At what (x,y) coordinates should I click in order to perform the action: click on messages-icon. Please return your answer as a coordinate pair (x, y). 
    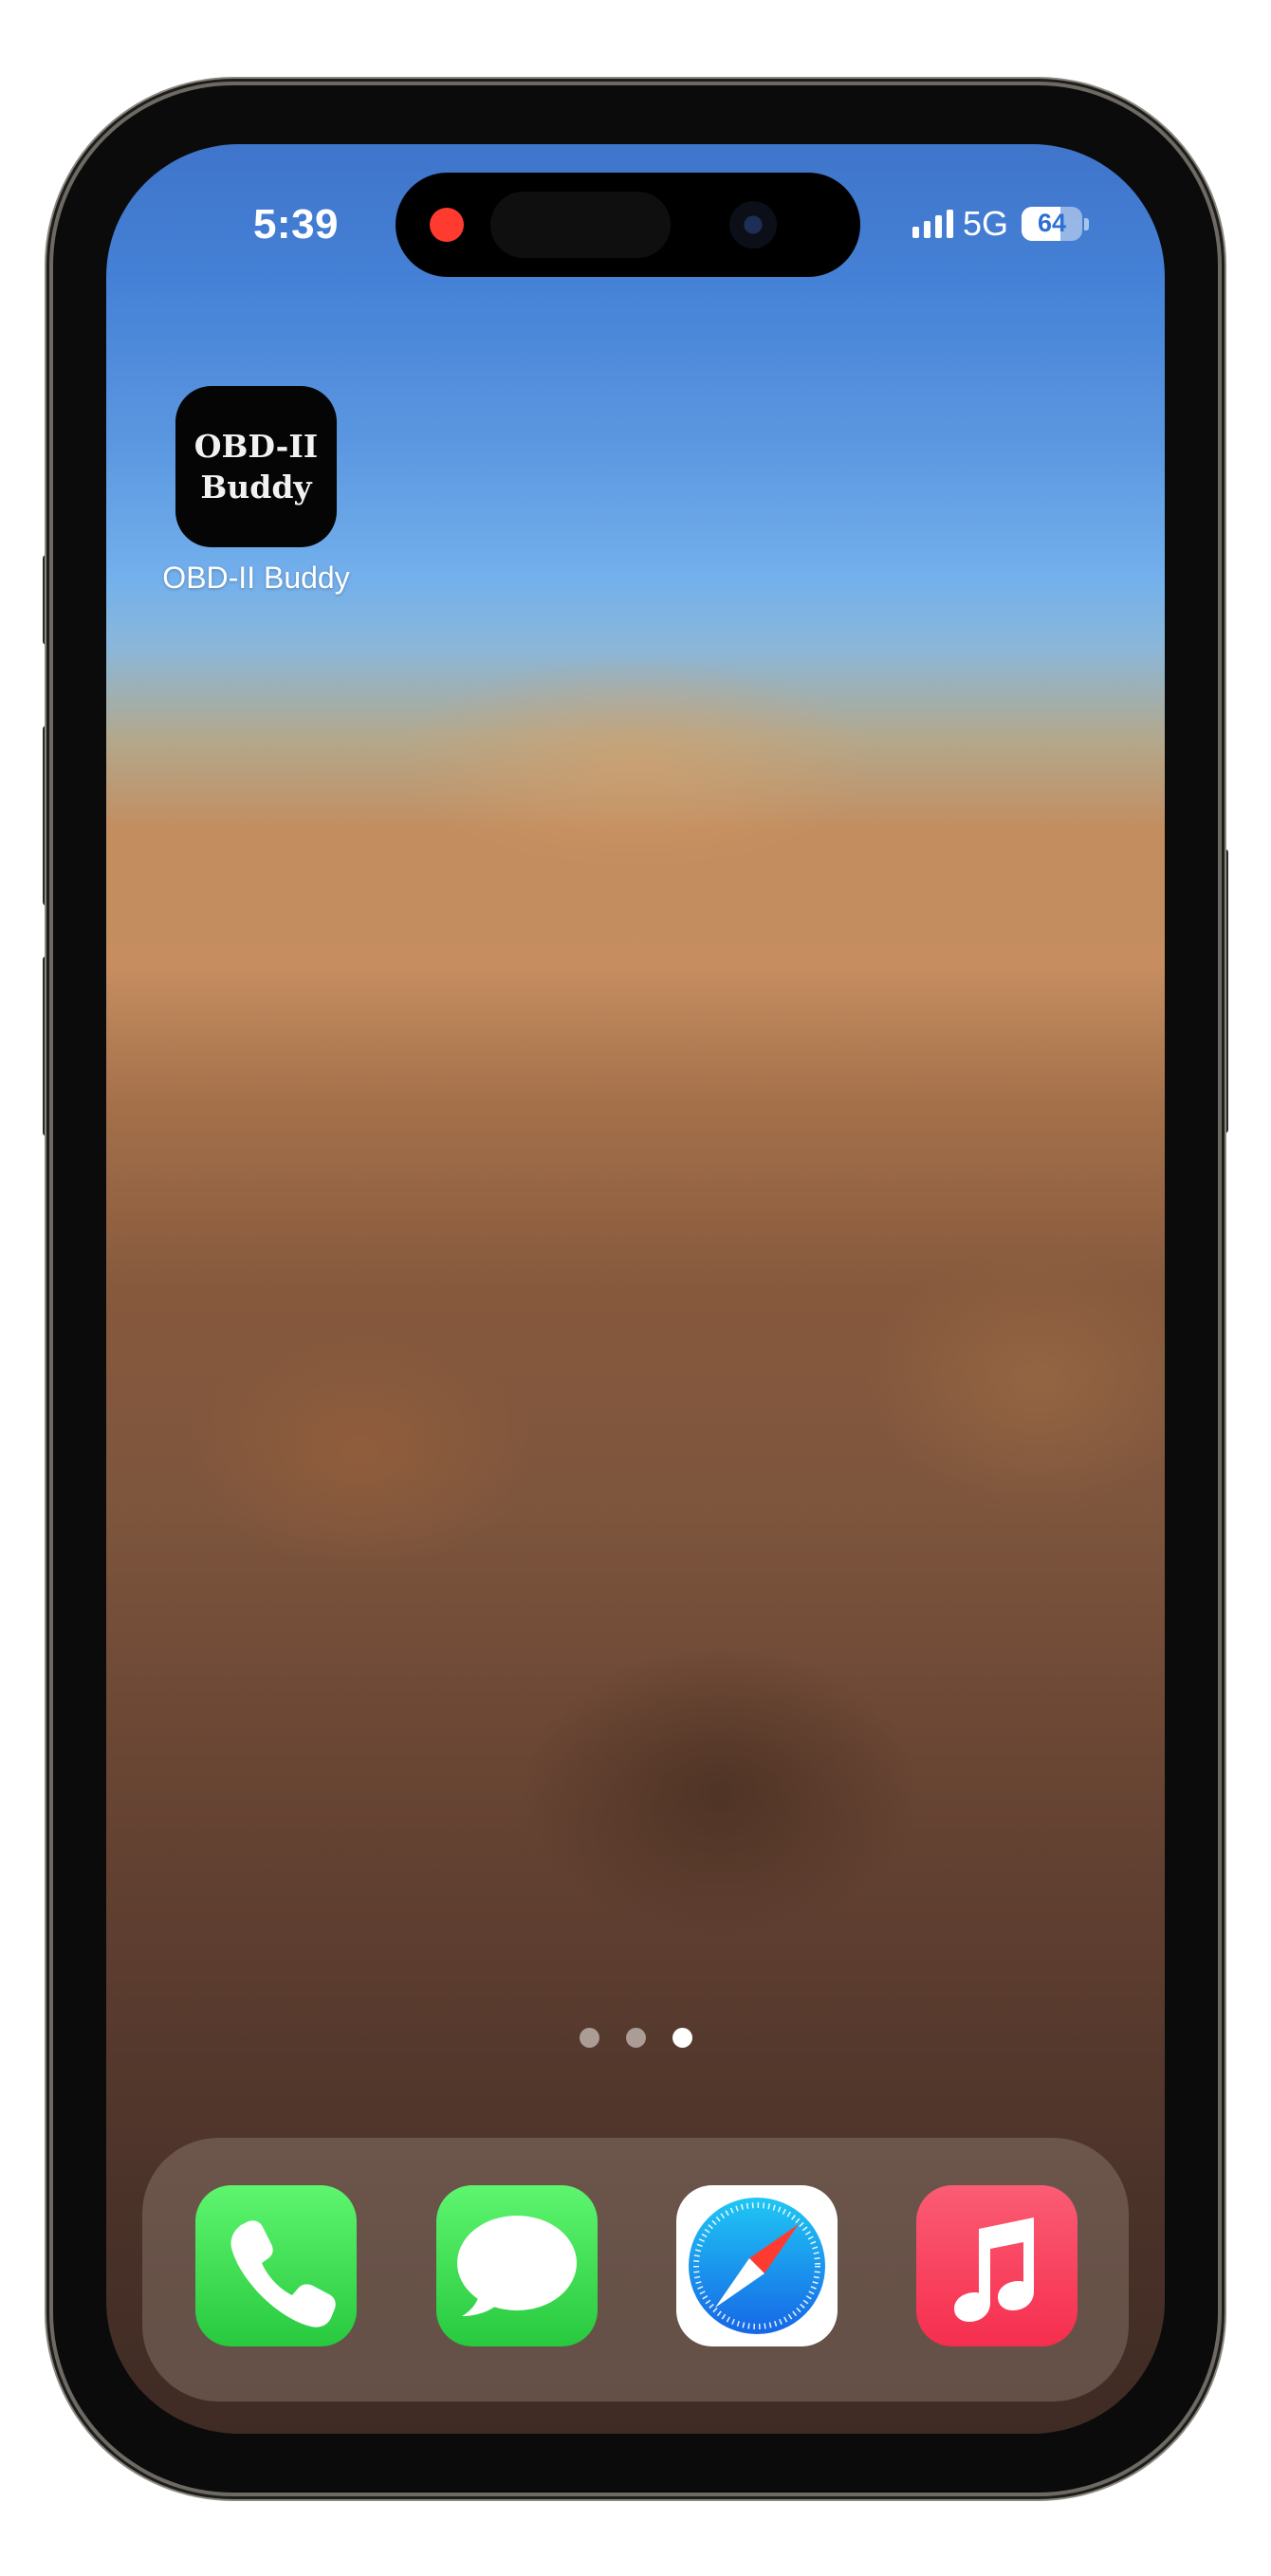
    Looking at the image, I should click on (517, 2266).